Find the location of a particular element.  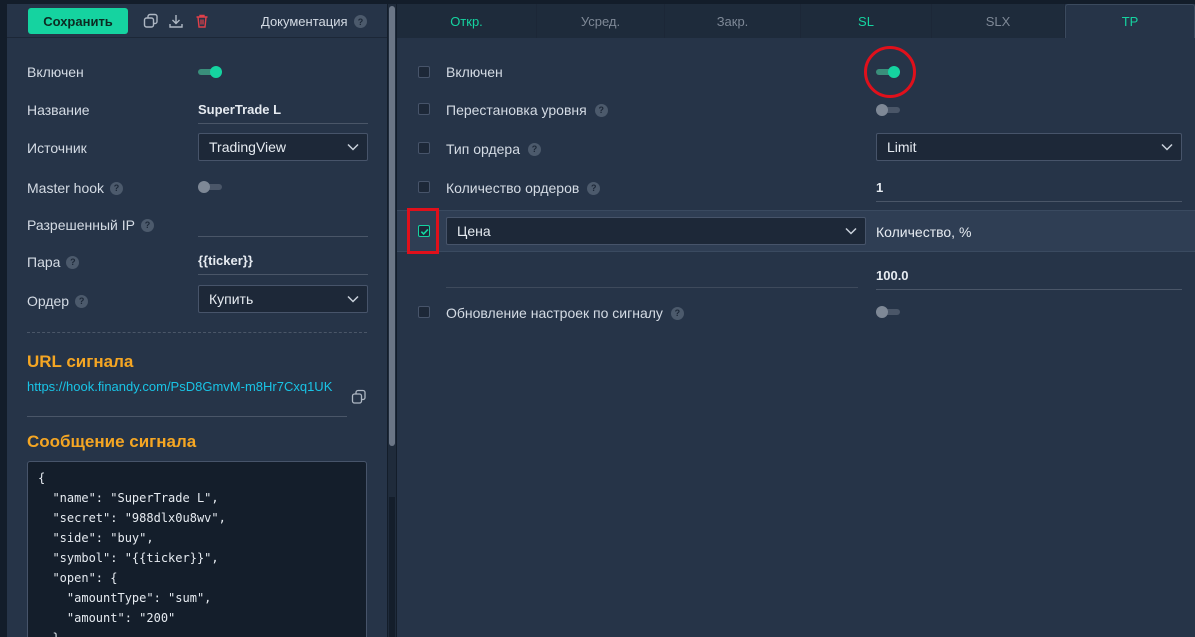

price-value-input is located at coordinates (652, 274).